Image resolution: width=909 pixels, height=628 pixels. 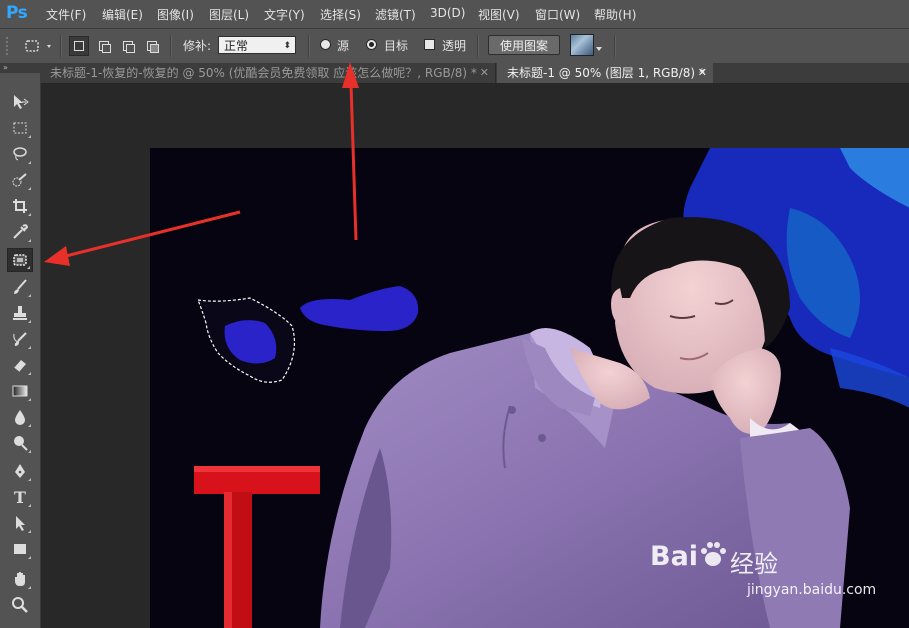 I want to click on red-arrow-to-patch-tool, so click(x=142, y=238).